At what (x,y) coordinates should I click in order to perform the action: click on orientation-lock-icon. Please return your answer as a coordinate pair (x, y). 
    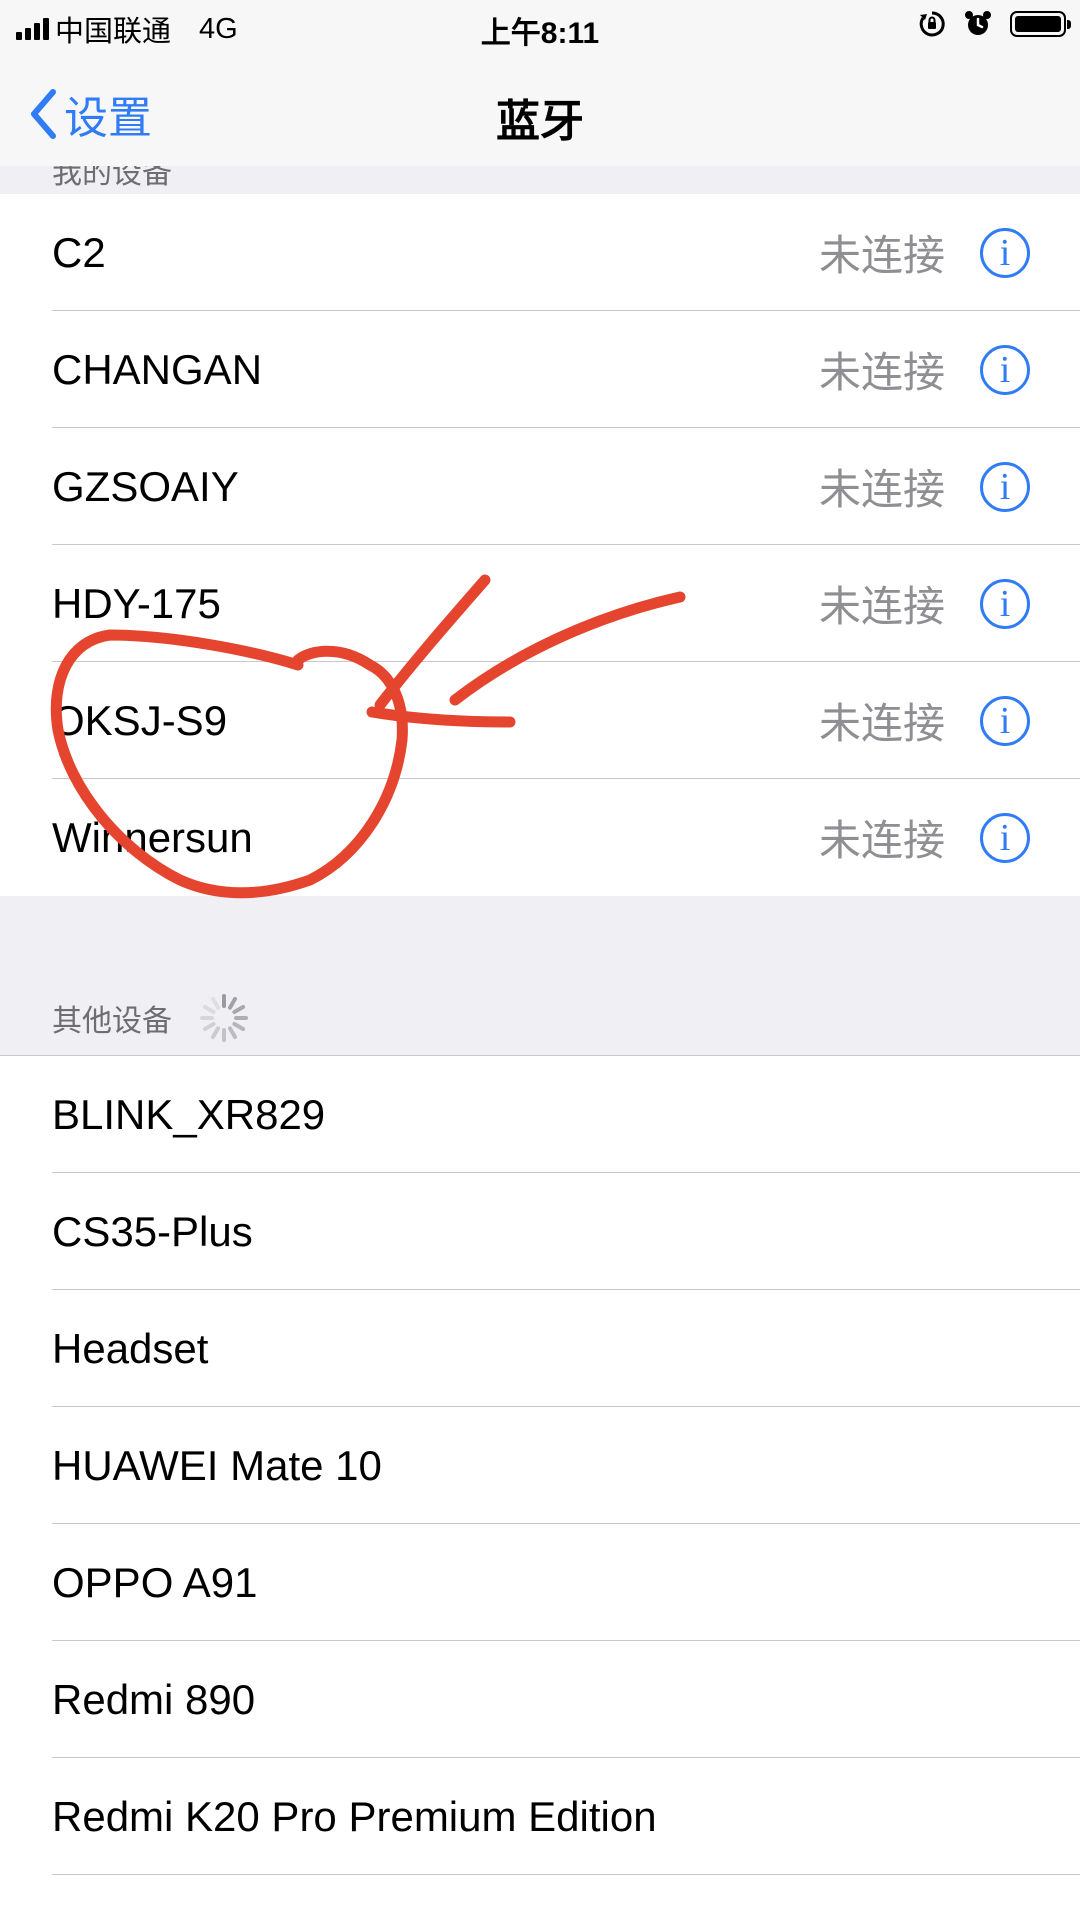
    Looking at the image, I should click on (932, 24).